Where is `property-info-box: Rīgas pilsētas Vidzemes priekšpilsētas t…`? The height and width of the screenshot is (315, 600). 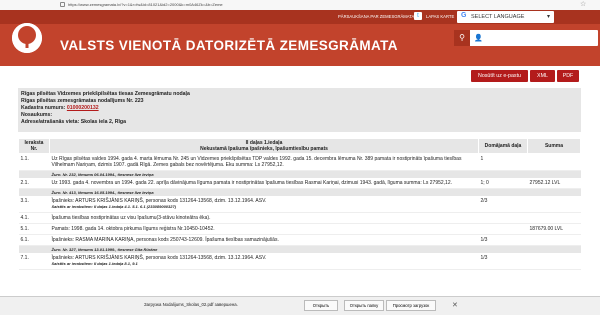
property-info-box: Rīgas pilsētas Vidzemes priekšpilsētas t… is located at coordinates (299, 110).